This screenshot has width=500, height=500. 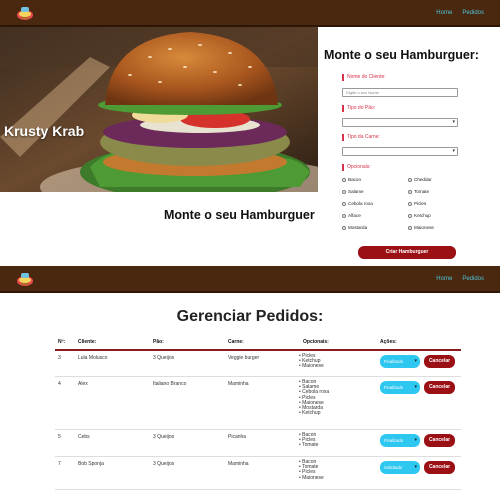 What do you see at coordinates (250, 316) in the screenshot?
I see `orders-title: Gerenciar Pedidos:` at bounding box center [250, 316].